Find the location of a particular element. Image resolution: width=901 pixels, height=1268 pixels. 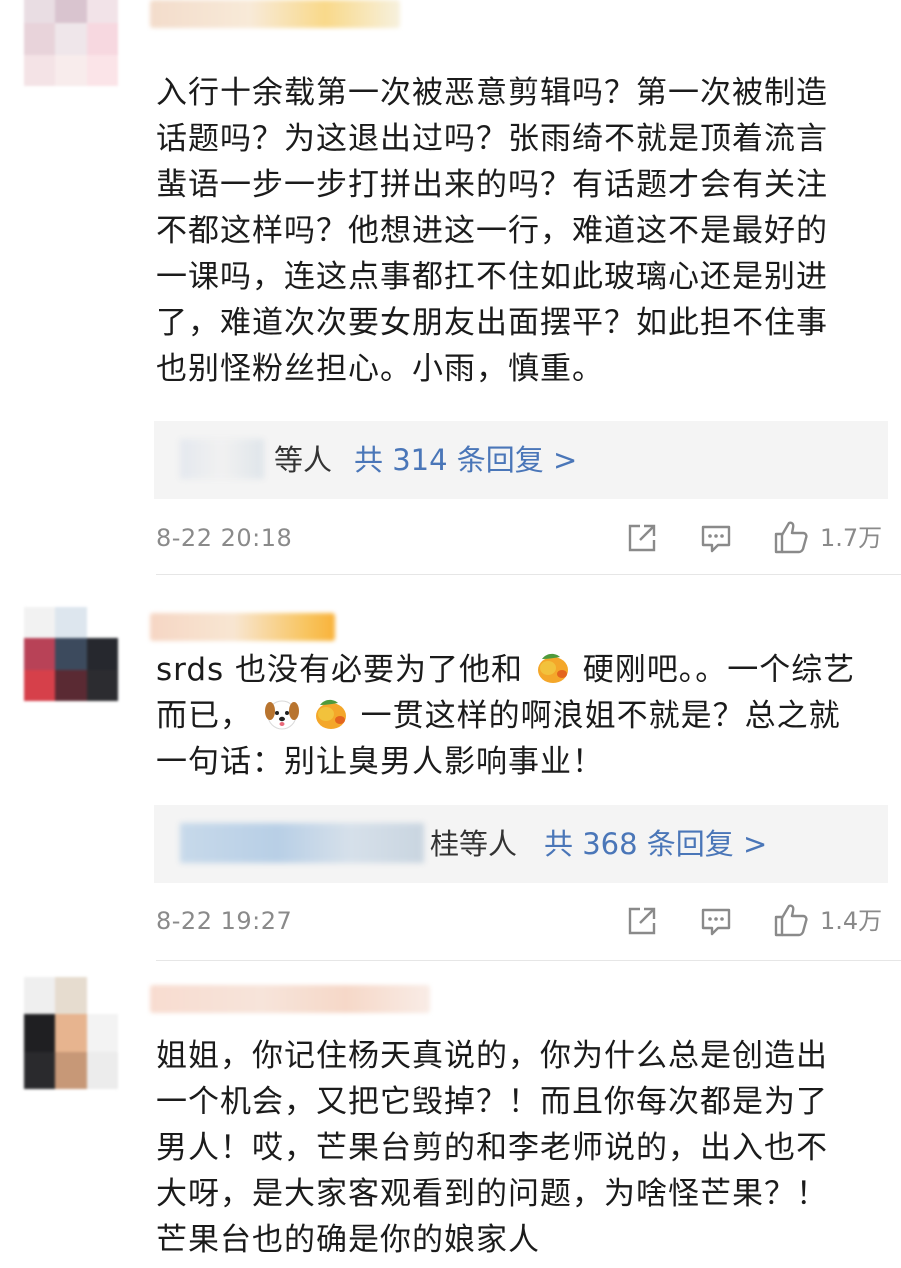

replies-summary: 桂等人 共 368 条回复 > is located at coordinates (521, 844).